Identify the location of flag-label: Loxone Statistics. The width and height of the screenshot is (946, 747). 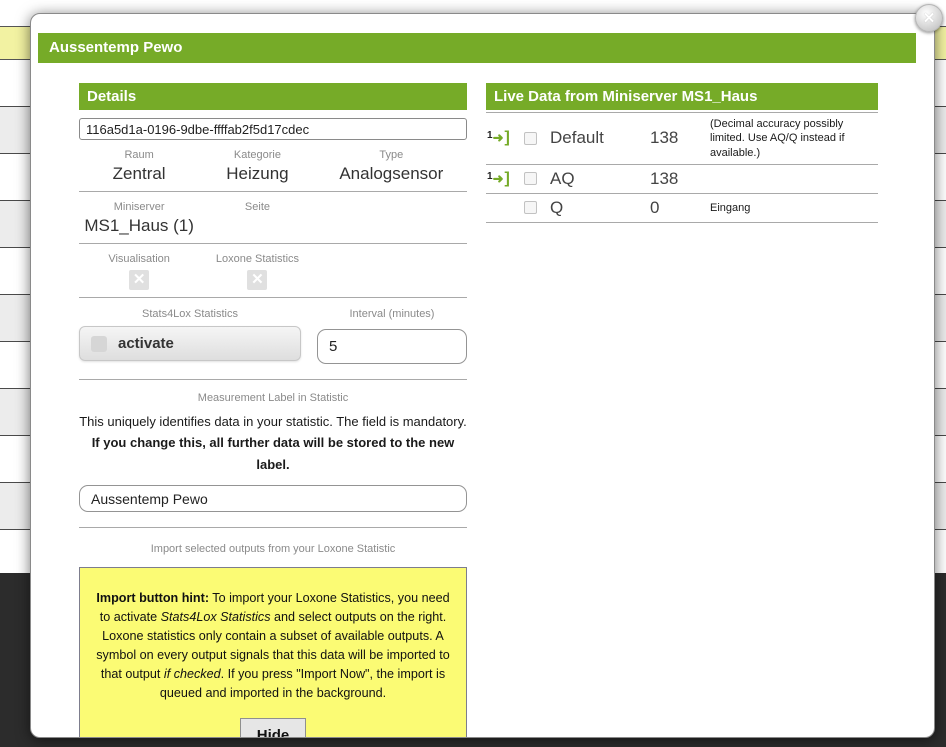
(257, 259).